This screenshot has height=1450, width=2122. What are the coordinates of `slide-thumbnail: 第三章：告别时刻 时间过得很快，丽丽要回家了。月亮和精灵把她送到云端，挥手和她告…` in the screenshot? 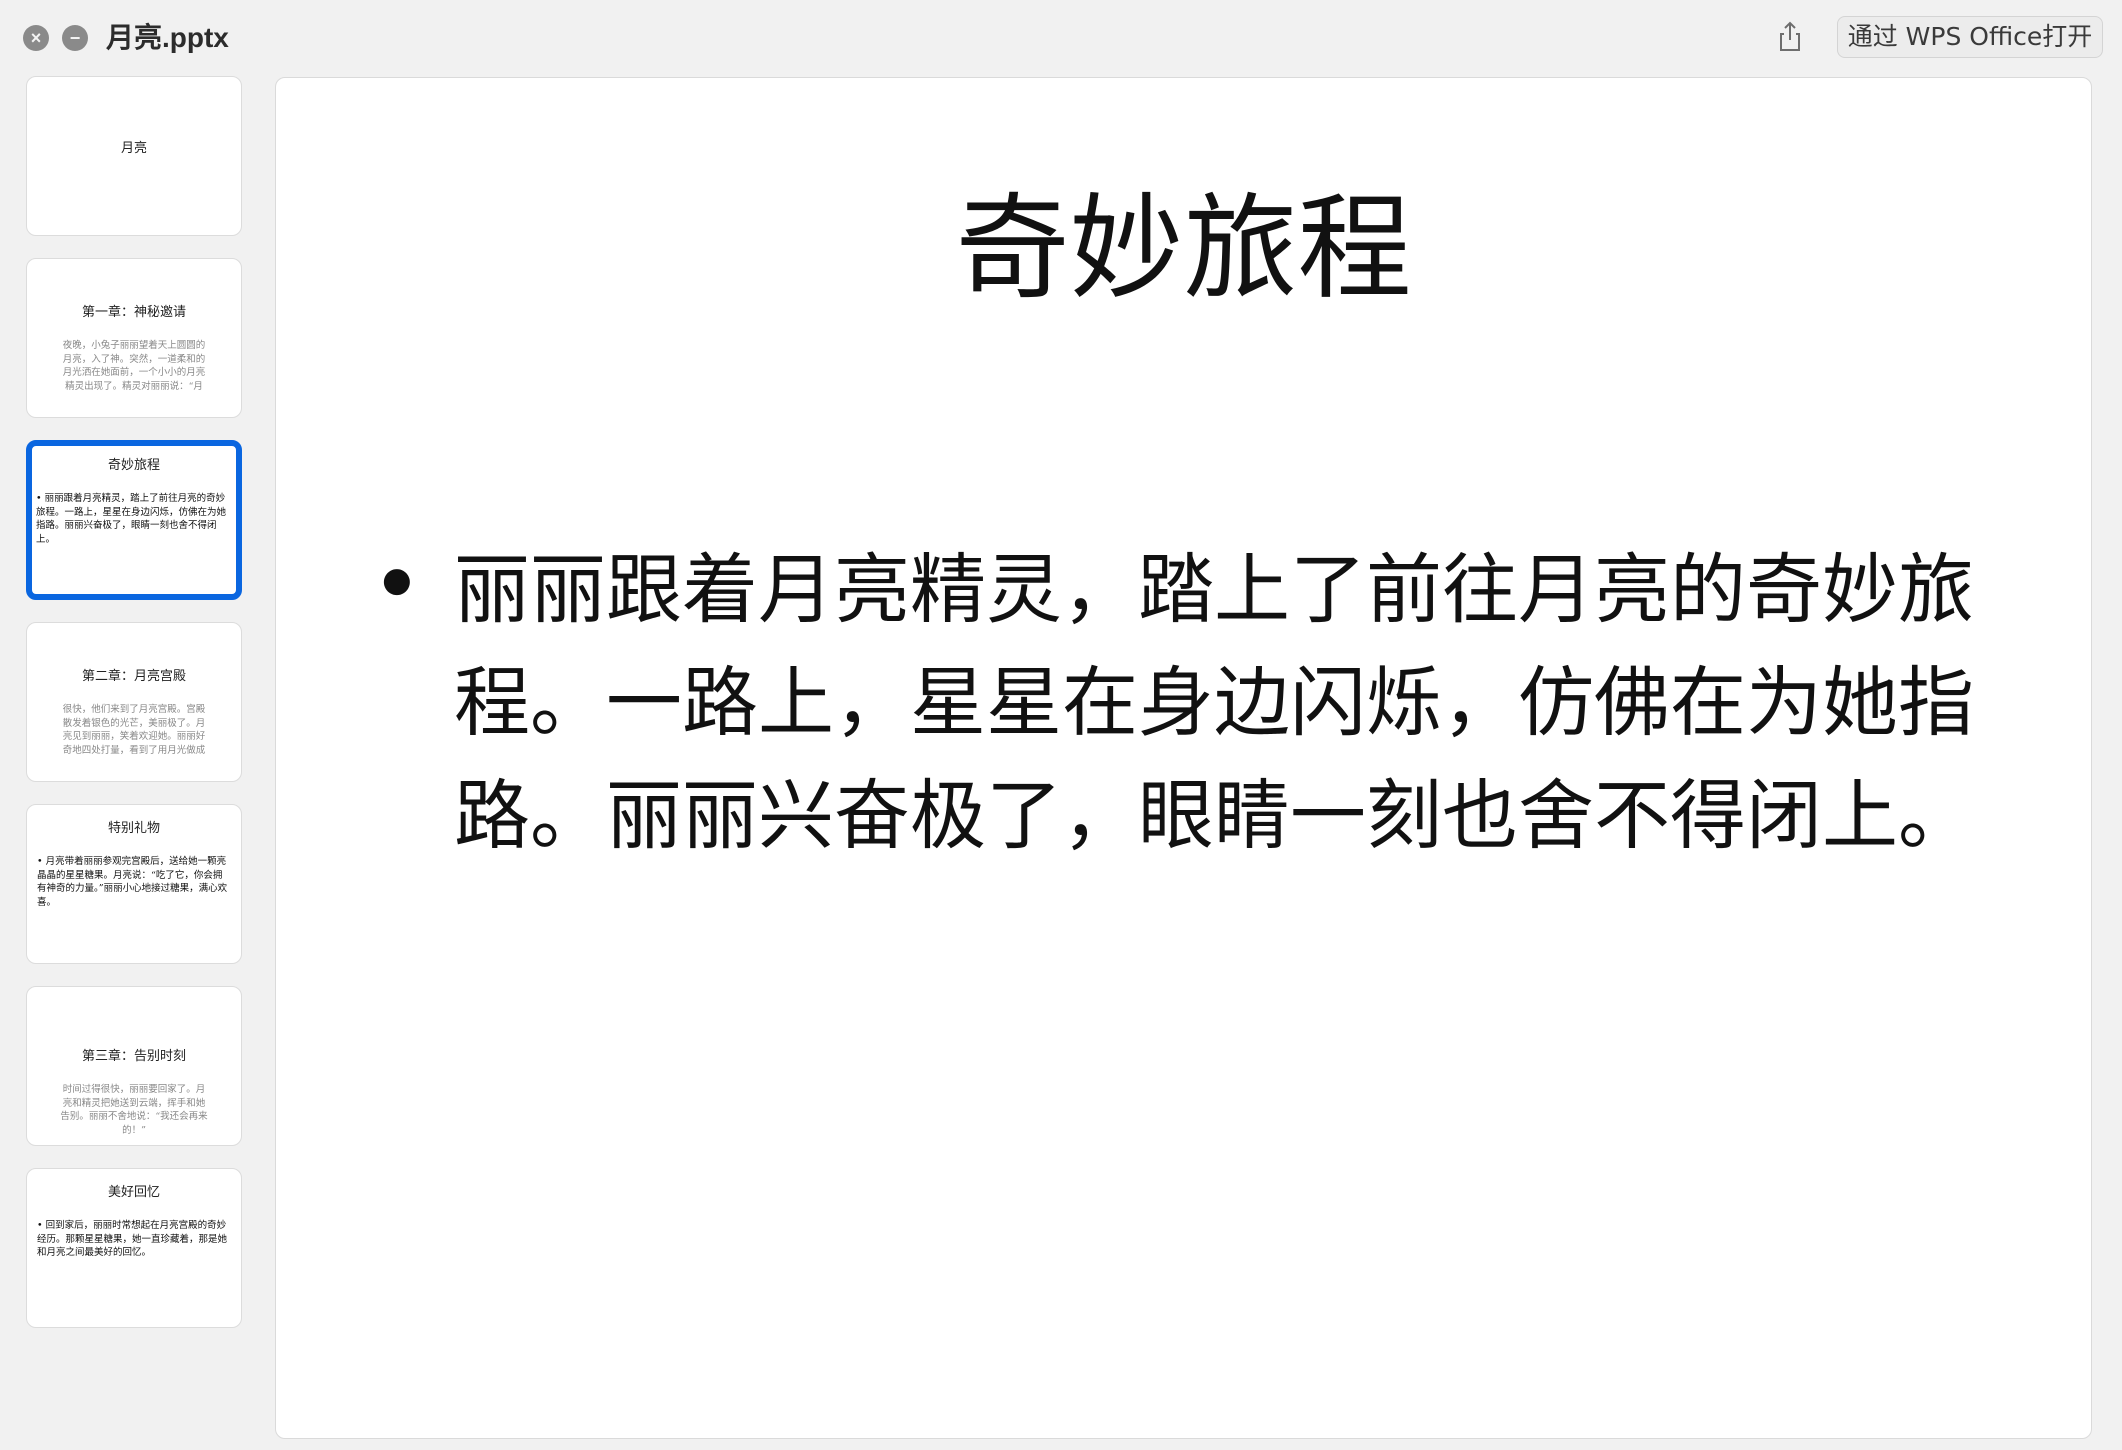 It's located at (134, 1066).